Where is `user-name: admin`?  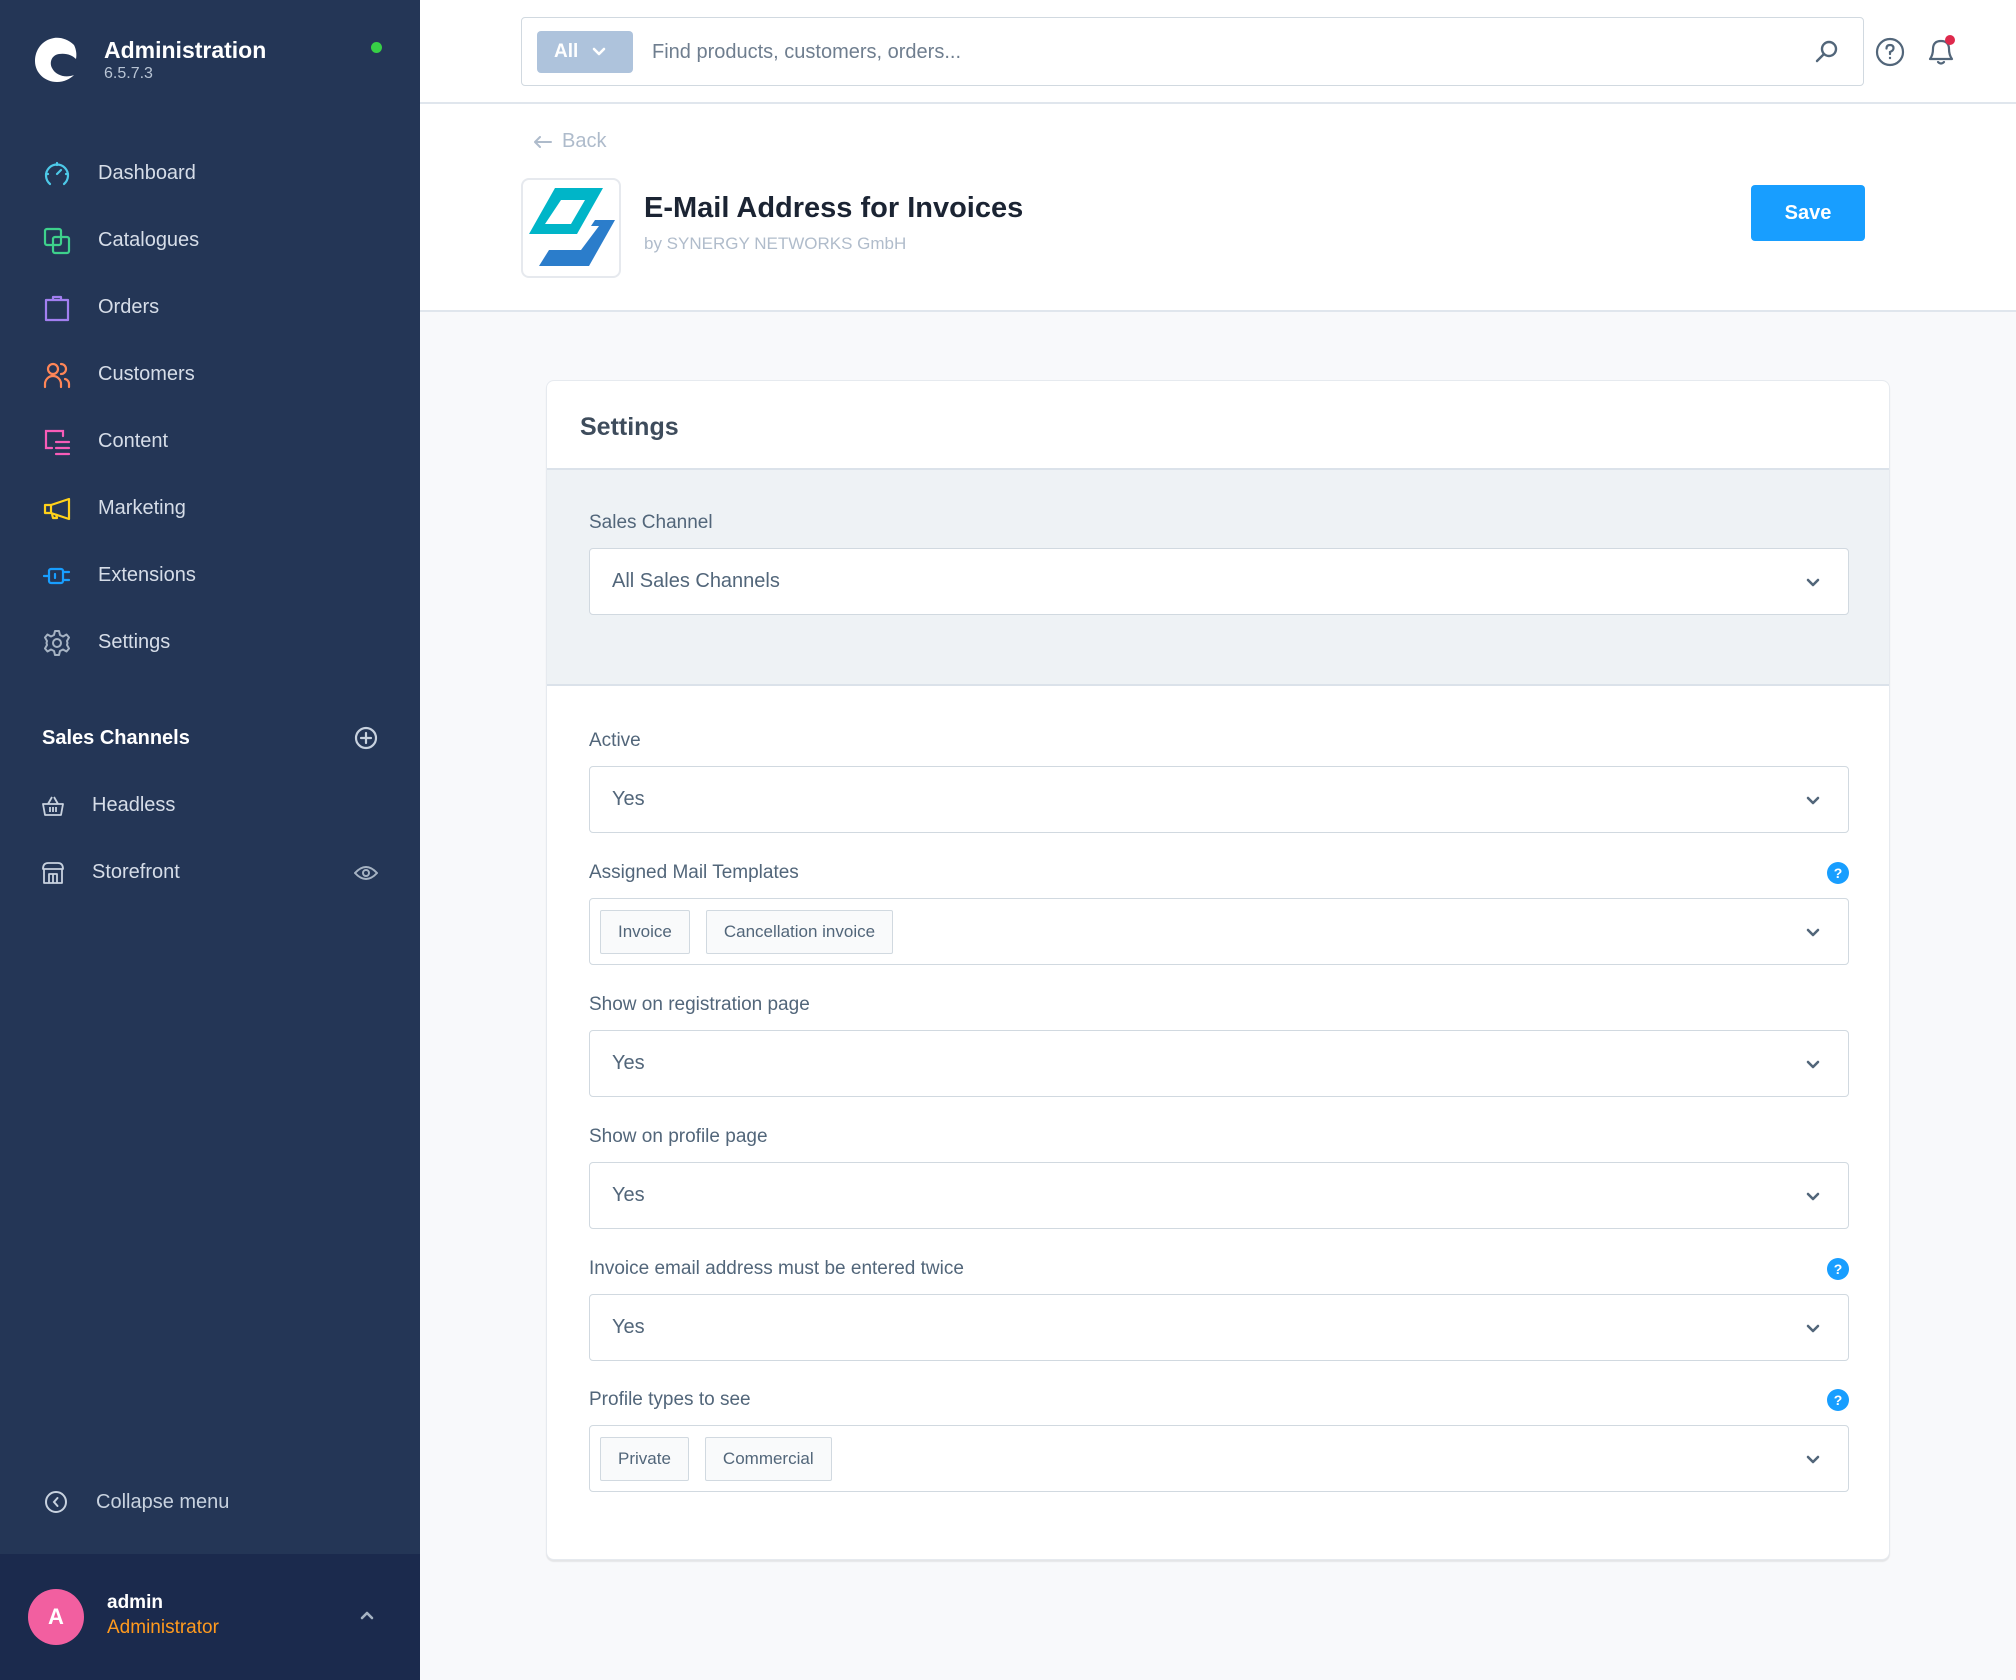
user-name: admin is located at coordinates (135, 1602).